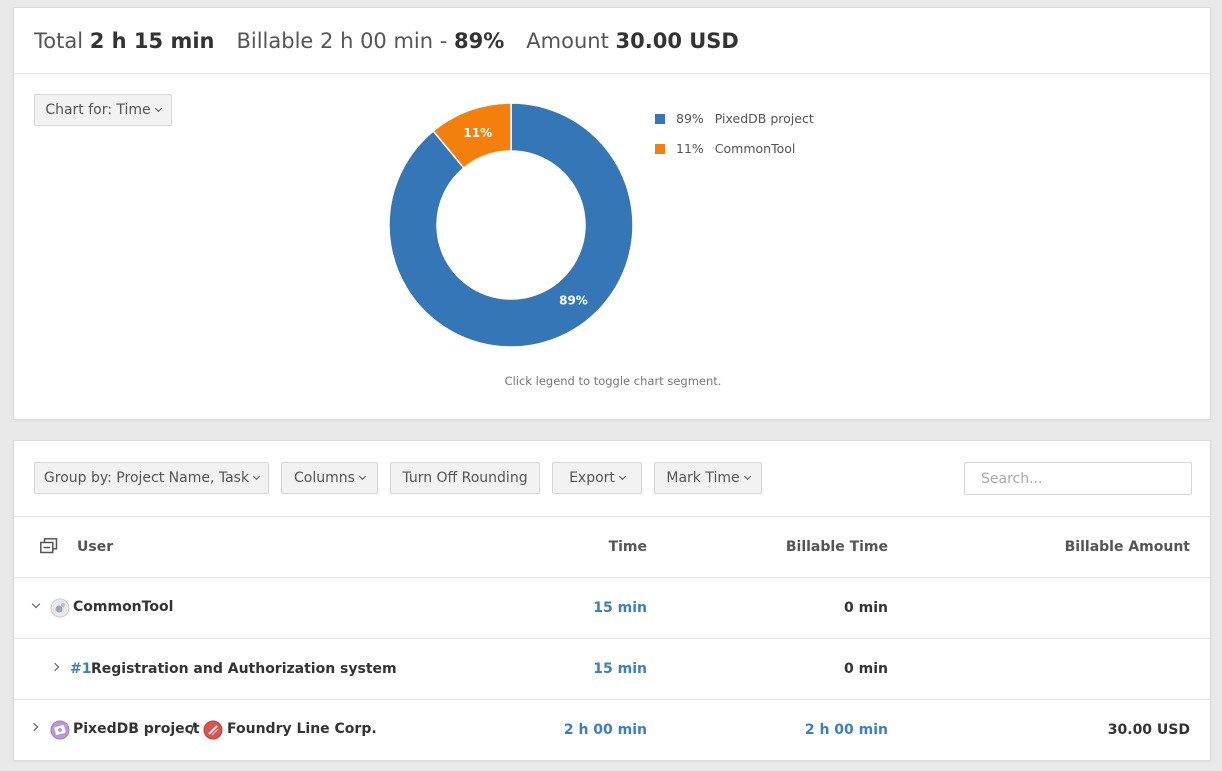  I want to click on chart-hint: Click legend to toggle chart segment., so click(613, 381).